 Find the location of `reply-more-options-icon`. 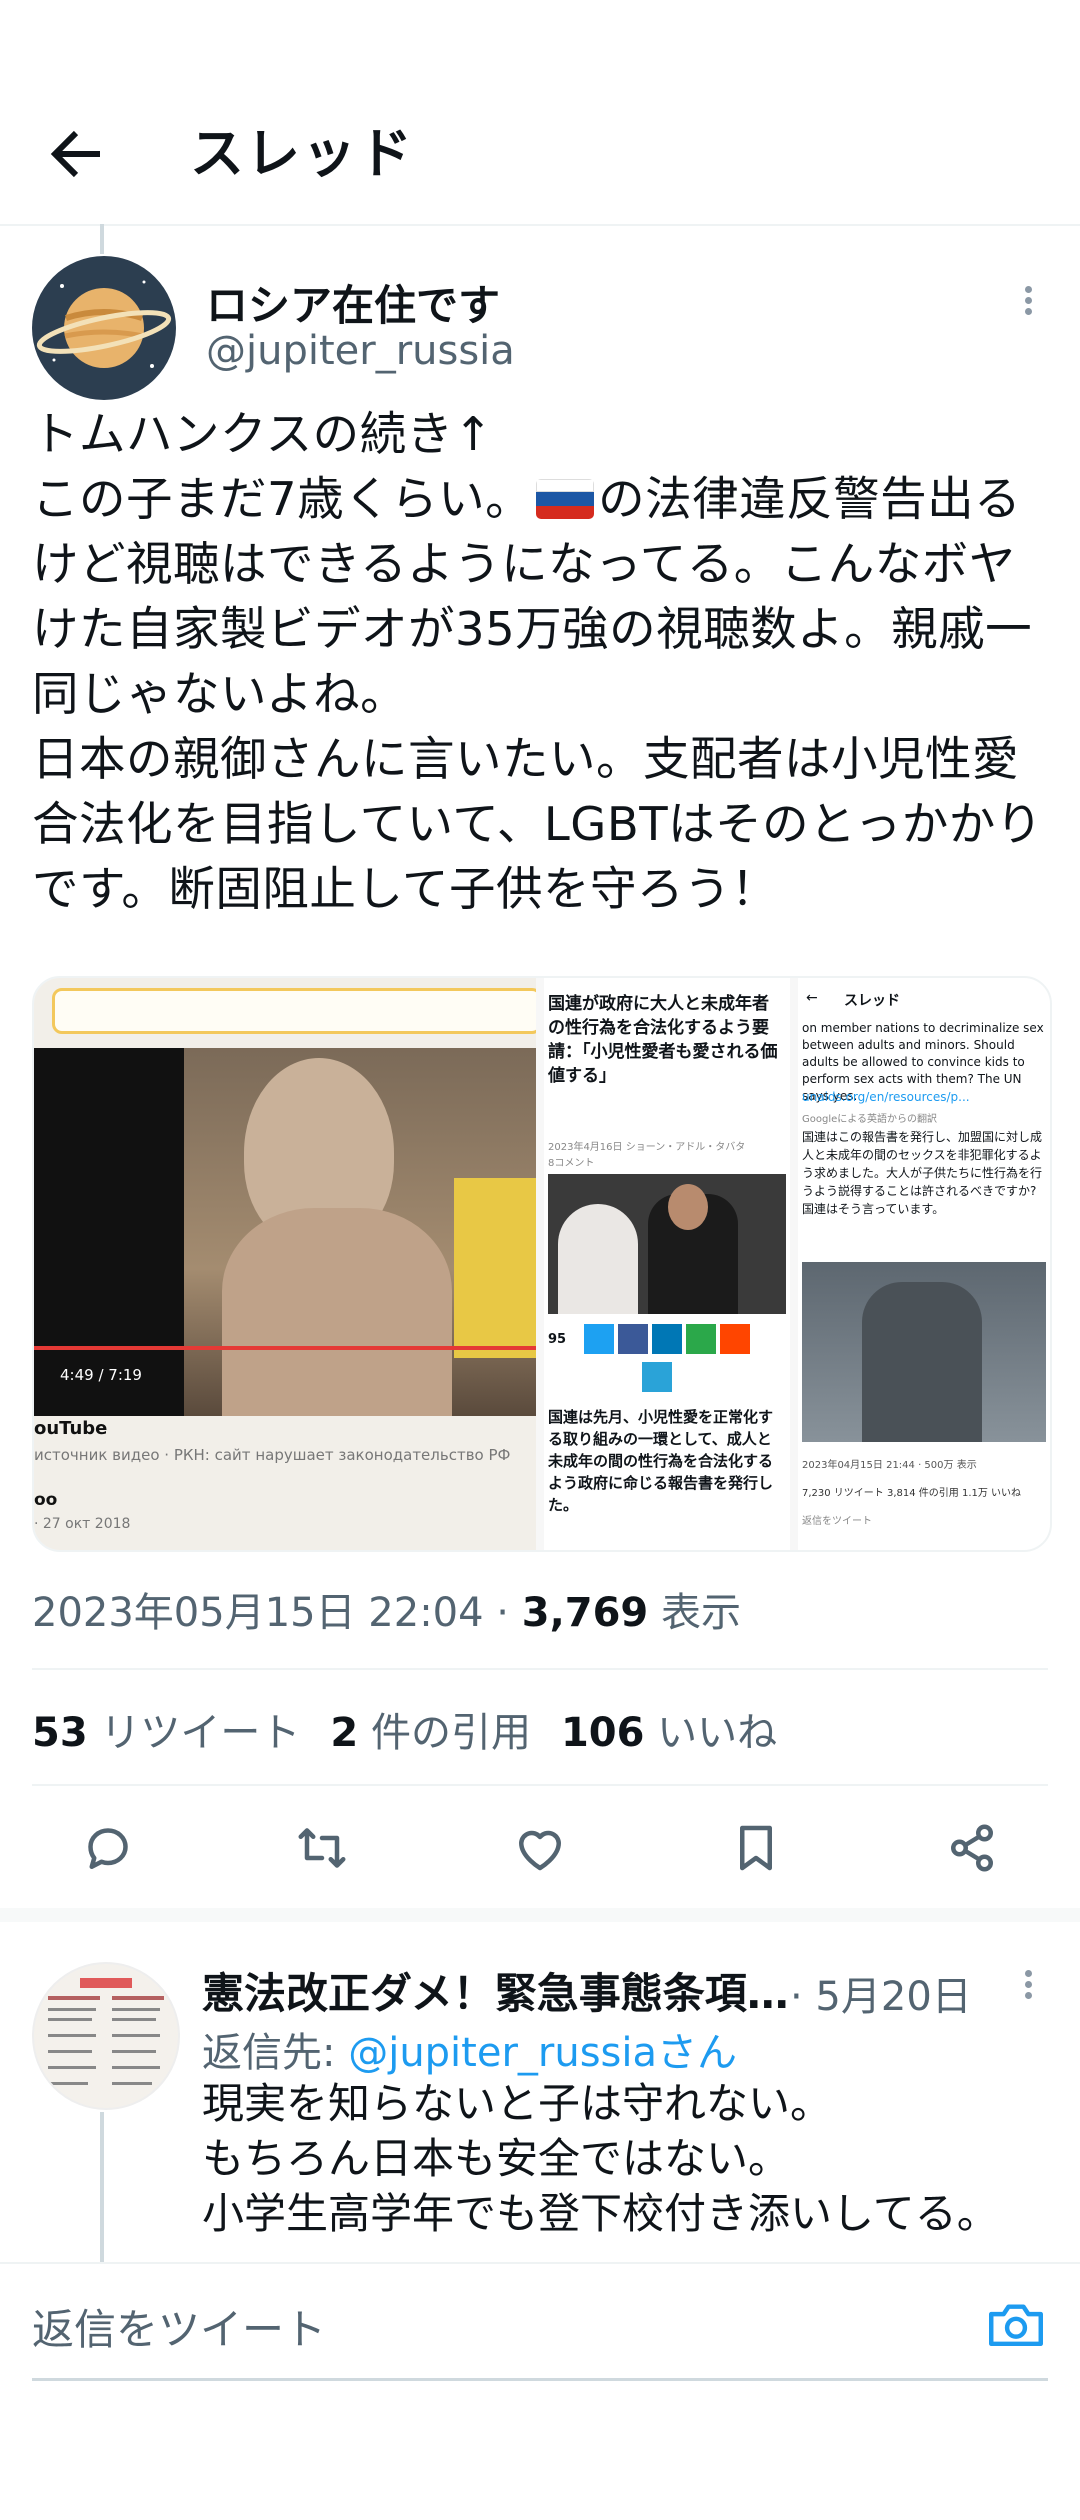

reply-more-options-icon is located at coordinates (1028, 1990).